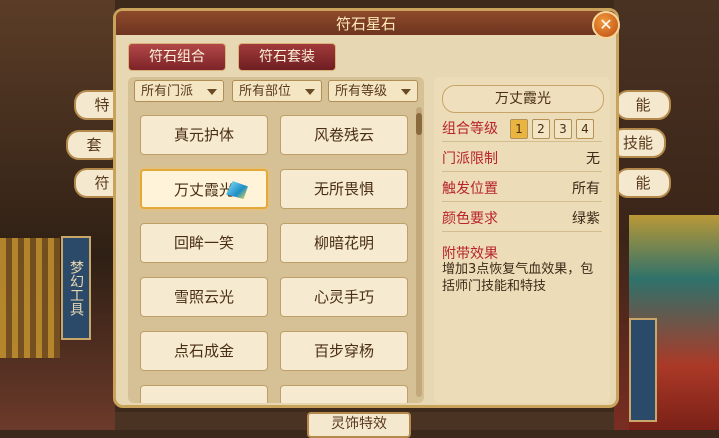  Describe the element at coordinates (167, 91) in the screenshot. I see `filter-sect-label: 所有门派` at that location.